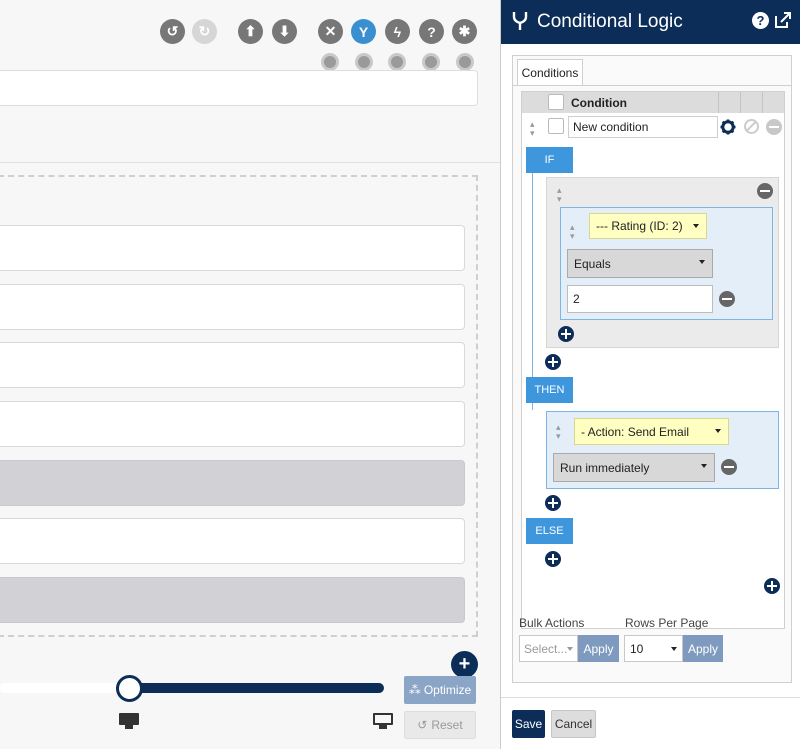  What do you see at coordinates (284, 31) in the screenshot?
I see `download-icon: ⬇` at bounding box center [284, 31].